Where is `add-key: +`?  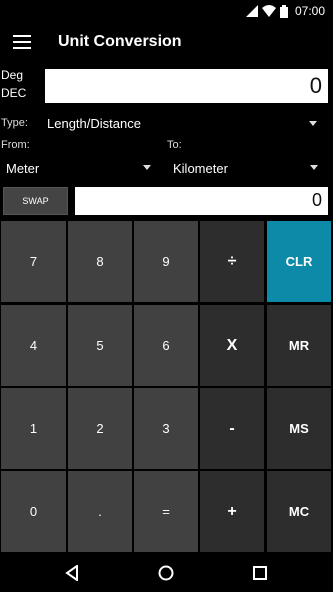
add-key: + is located at coordinates (232, 511).